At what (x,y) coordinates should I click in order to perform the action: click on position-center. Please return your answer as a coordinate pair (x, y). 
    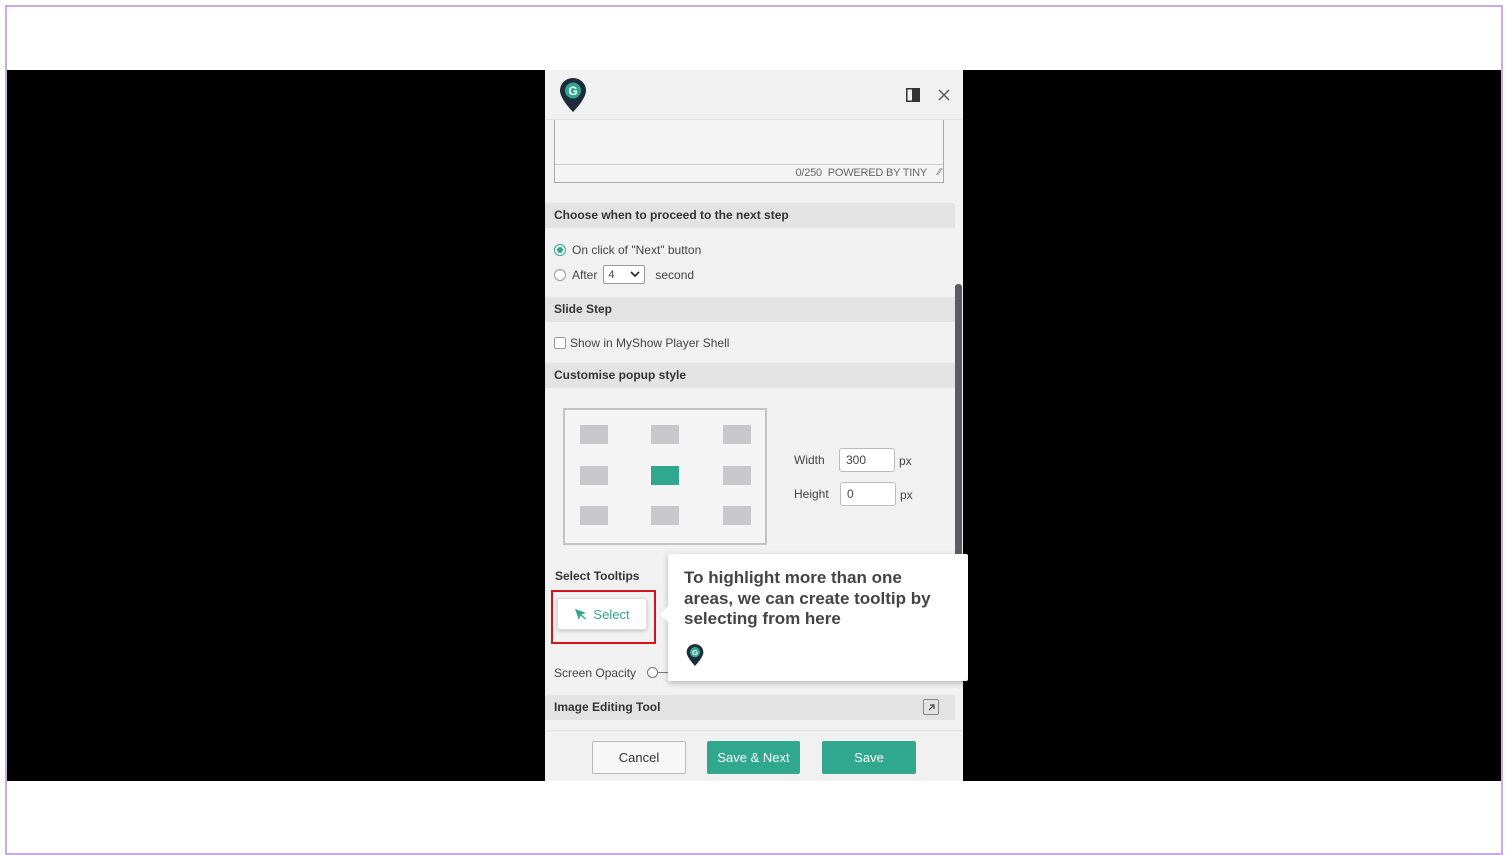
    Looking at the image, I should click on (665, 475).